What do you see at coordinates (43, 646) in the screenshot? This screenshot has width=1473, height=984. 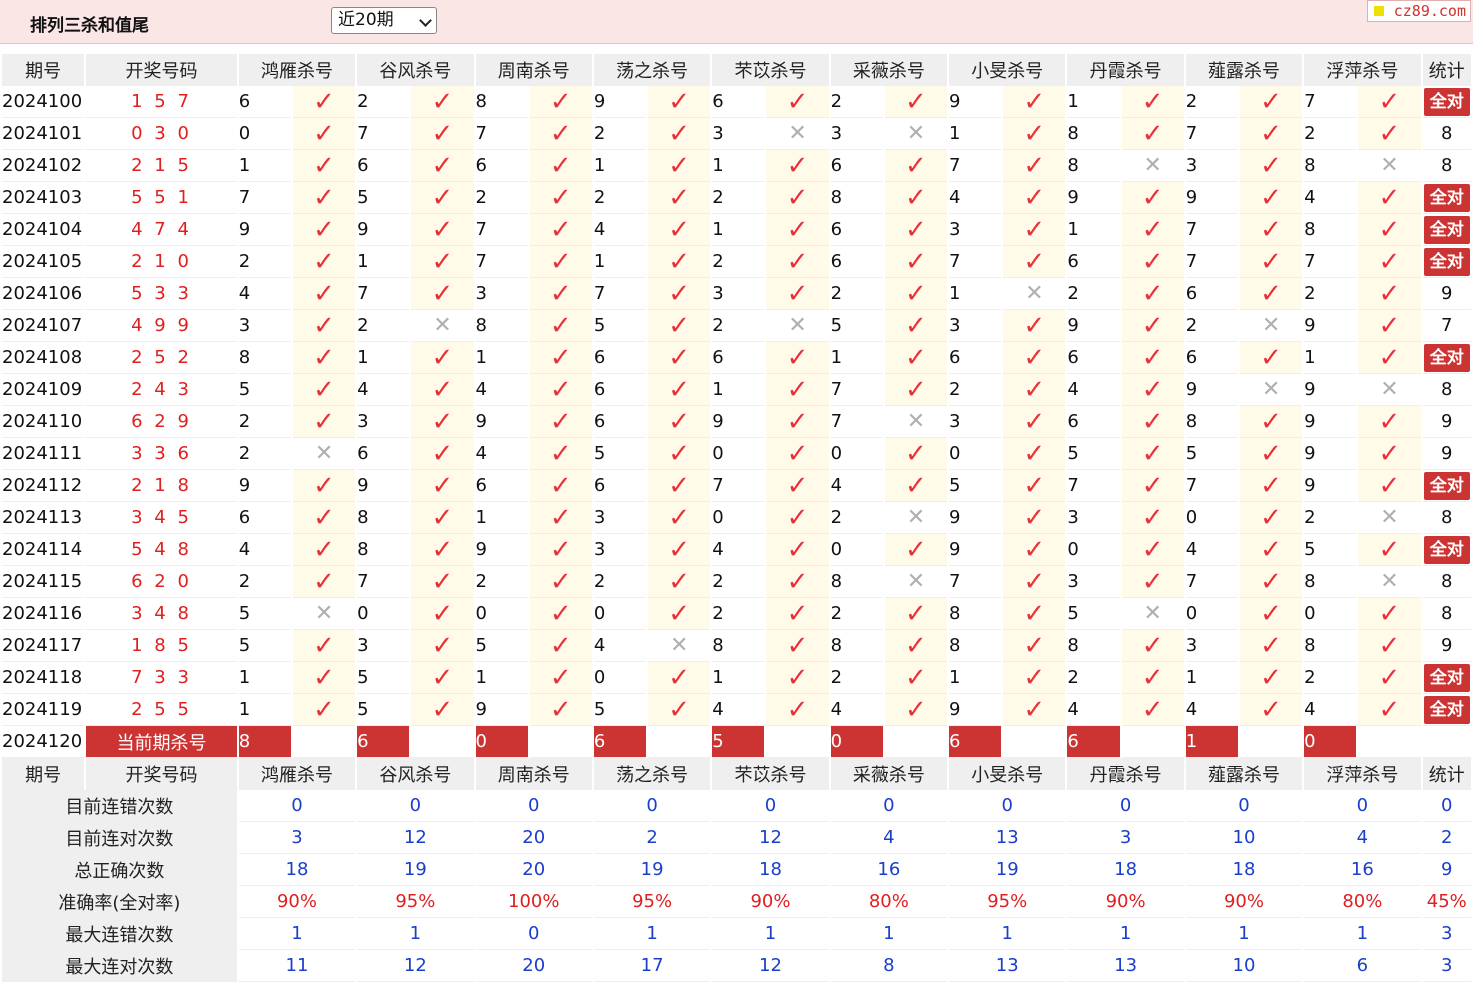 I see `issue-number: 2024117` at bounding box center [43, 646].